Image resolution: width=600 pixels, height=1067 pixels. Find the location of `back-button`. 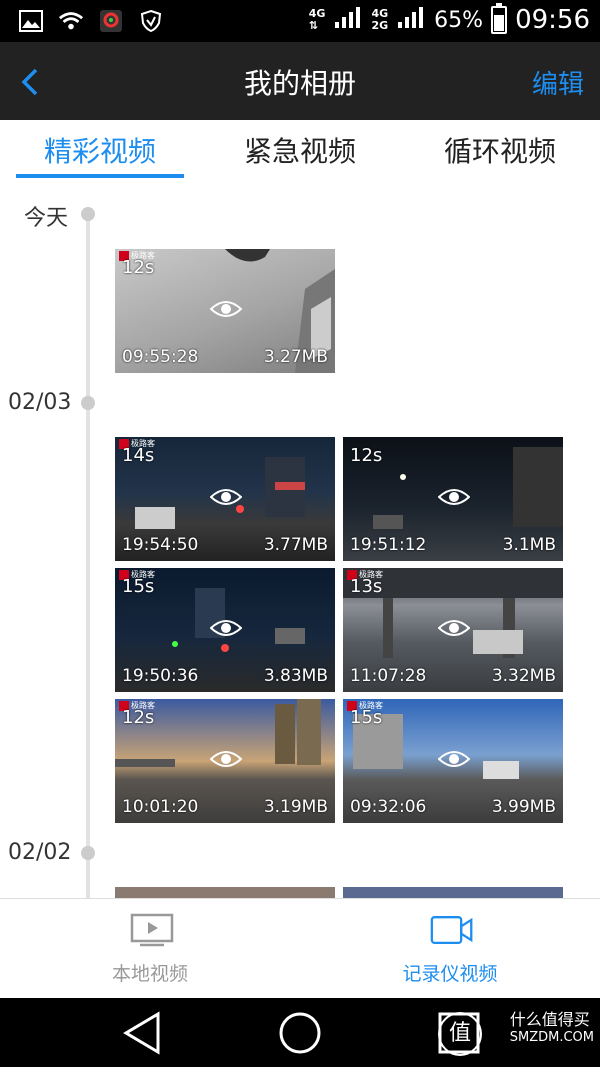

back-button is located at coordinates (30, 82).